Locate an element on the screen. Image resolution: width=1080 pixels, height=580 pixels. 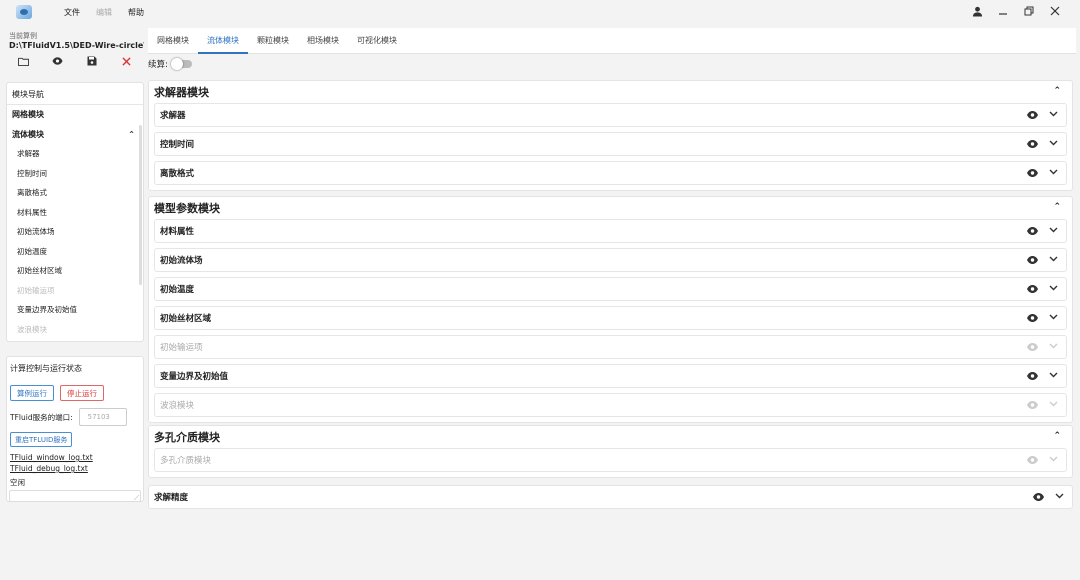
tab-phase-field: 相场模块 is located at coordinates (323, 40).